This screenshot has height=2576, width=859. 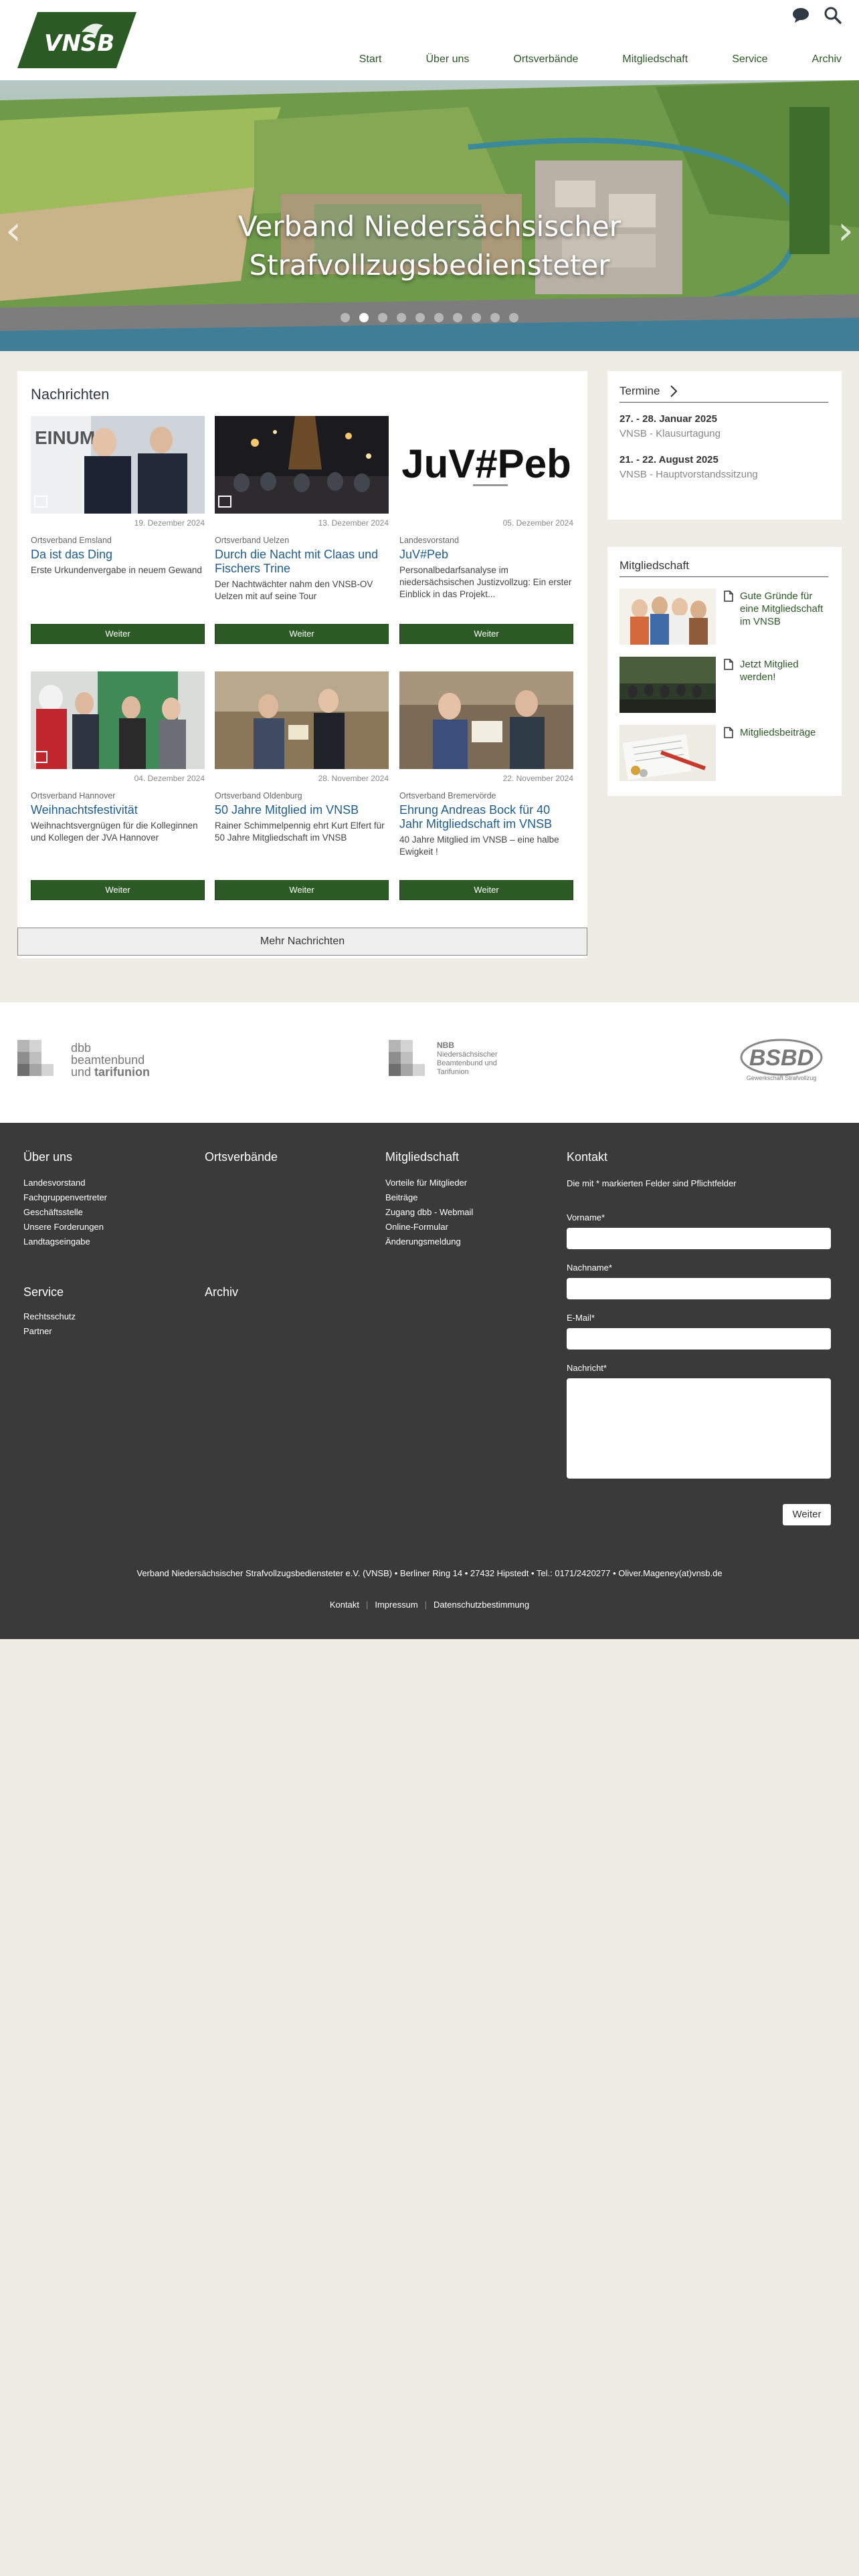 What do you see at coordinates (699, 1288) in the screenshot?
I see `nachname-field` at bounding box center [699, 1288].